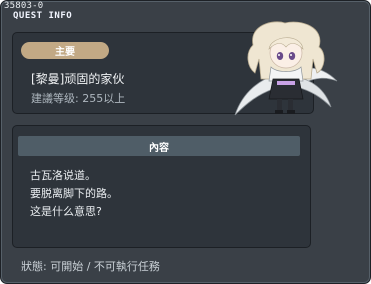 This screenshot has height=284, width=371. I want to click on quest-status: 狀態: 可開始 / 不可執行任務, so click(90, 266).